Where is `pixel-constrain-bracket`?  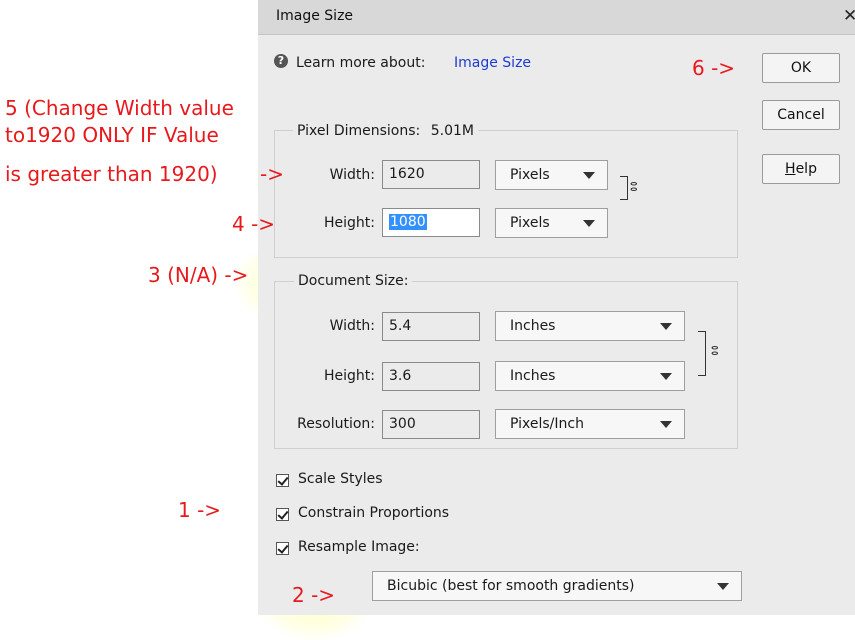
pixel-constrain-bracket is located at coordinates (624, 188).